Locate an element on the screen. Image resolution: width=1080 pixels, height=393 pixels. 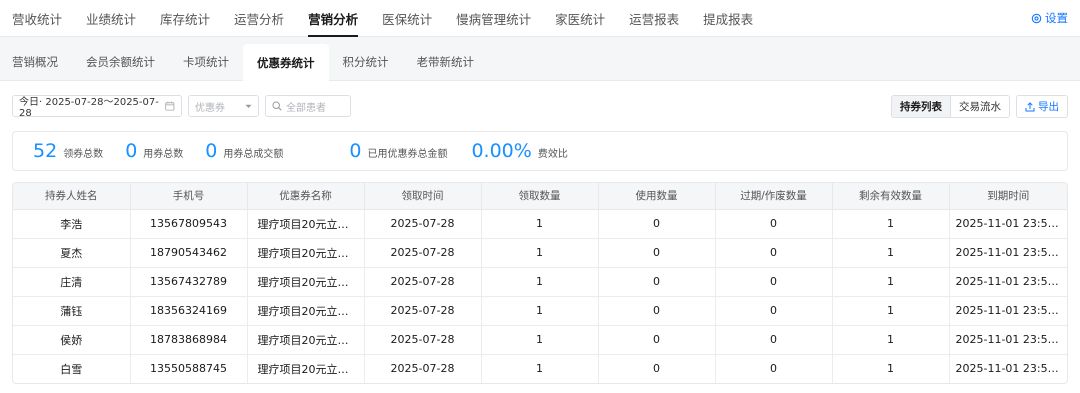
view-controls: 持券列表 交易流水 导出 is located at coordinates (979, 106).